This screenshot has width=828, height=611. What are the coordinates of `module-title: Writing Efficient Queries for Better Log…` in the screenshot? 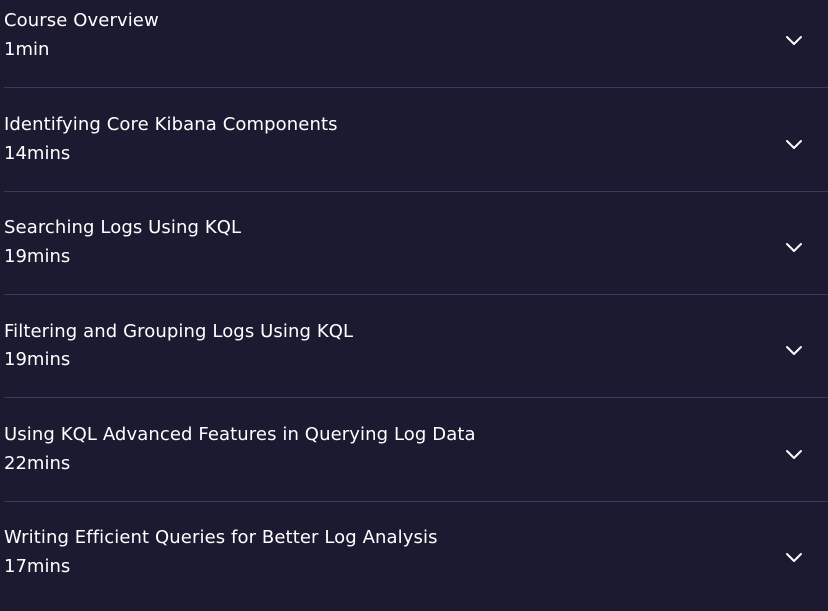 It's located at (221, 537).